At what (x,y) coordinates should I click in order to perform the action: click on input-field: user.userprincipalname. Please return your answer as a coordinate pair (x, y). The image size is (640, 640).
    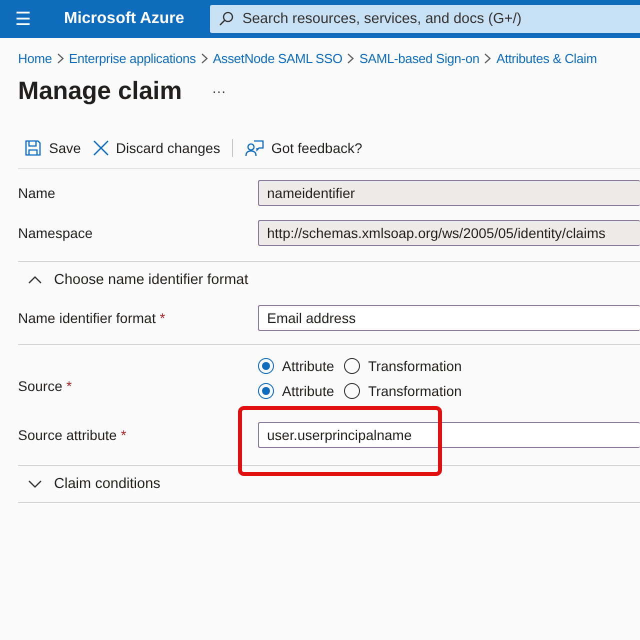
    Looking at the image, I should click on (449, 435).